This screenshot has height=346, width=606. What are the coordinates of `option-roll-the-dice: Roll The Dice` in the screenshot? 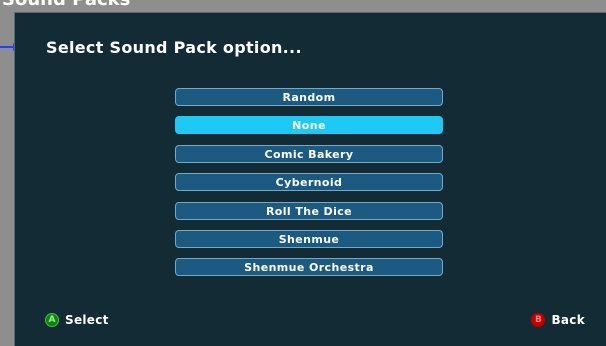 It's located at (309, 210).